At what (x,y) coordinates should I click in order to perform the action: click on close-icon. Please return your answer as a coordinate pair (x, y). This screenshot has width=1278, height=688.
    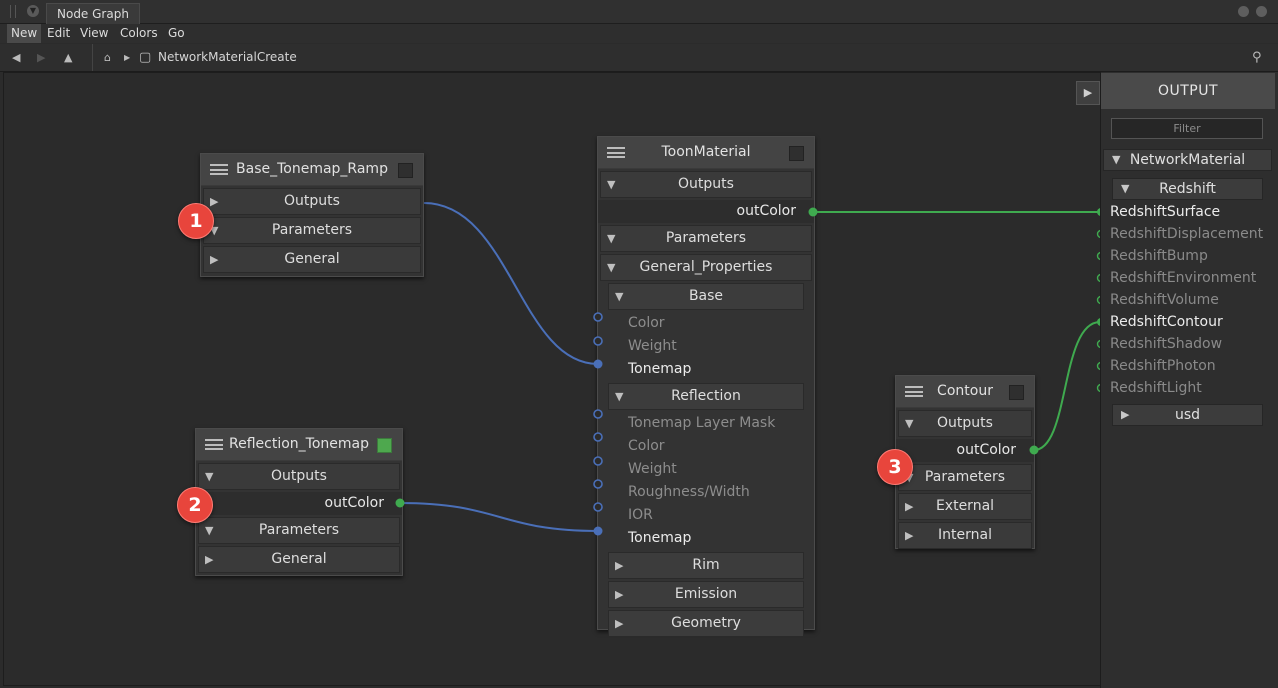
    Looking at the image, I should click on (1261, 11).